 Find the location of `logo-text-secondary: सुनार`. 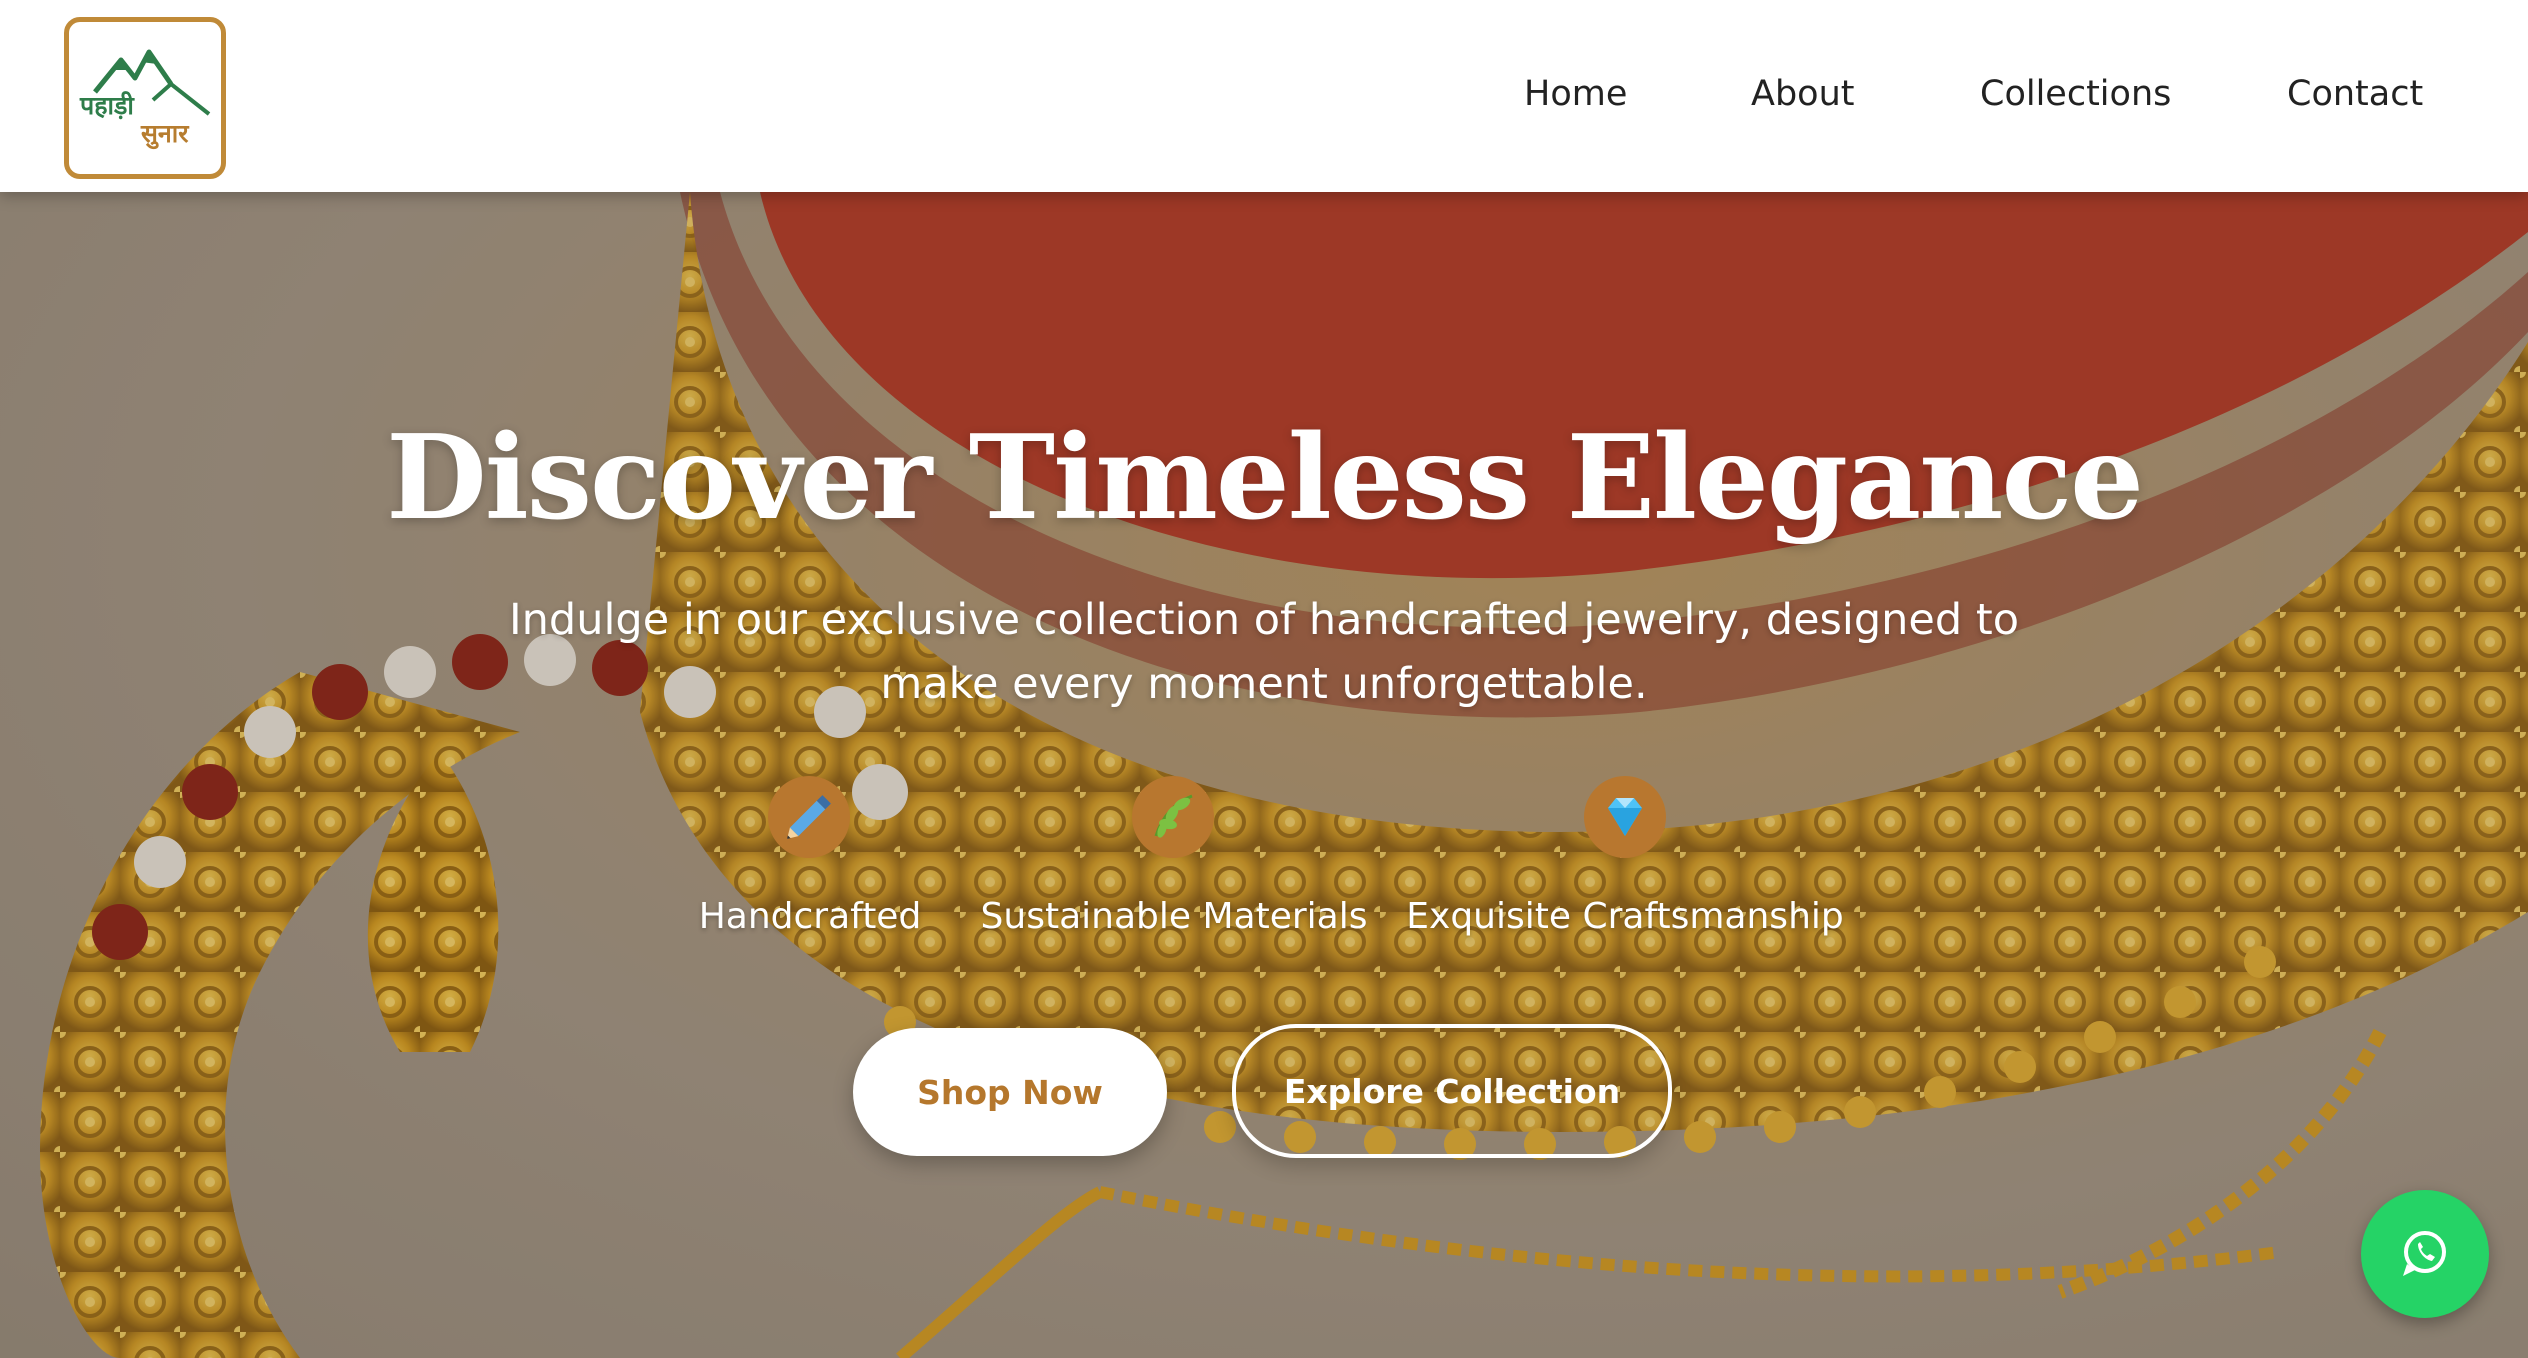

logo-text-secondary: सुनार is located at coordinates (165, 133).